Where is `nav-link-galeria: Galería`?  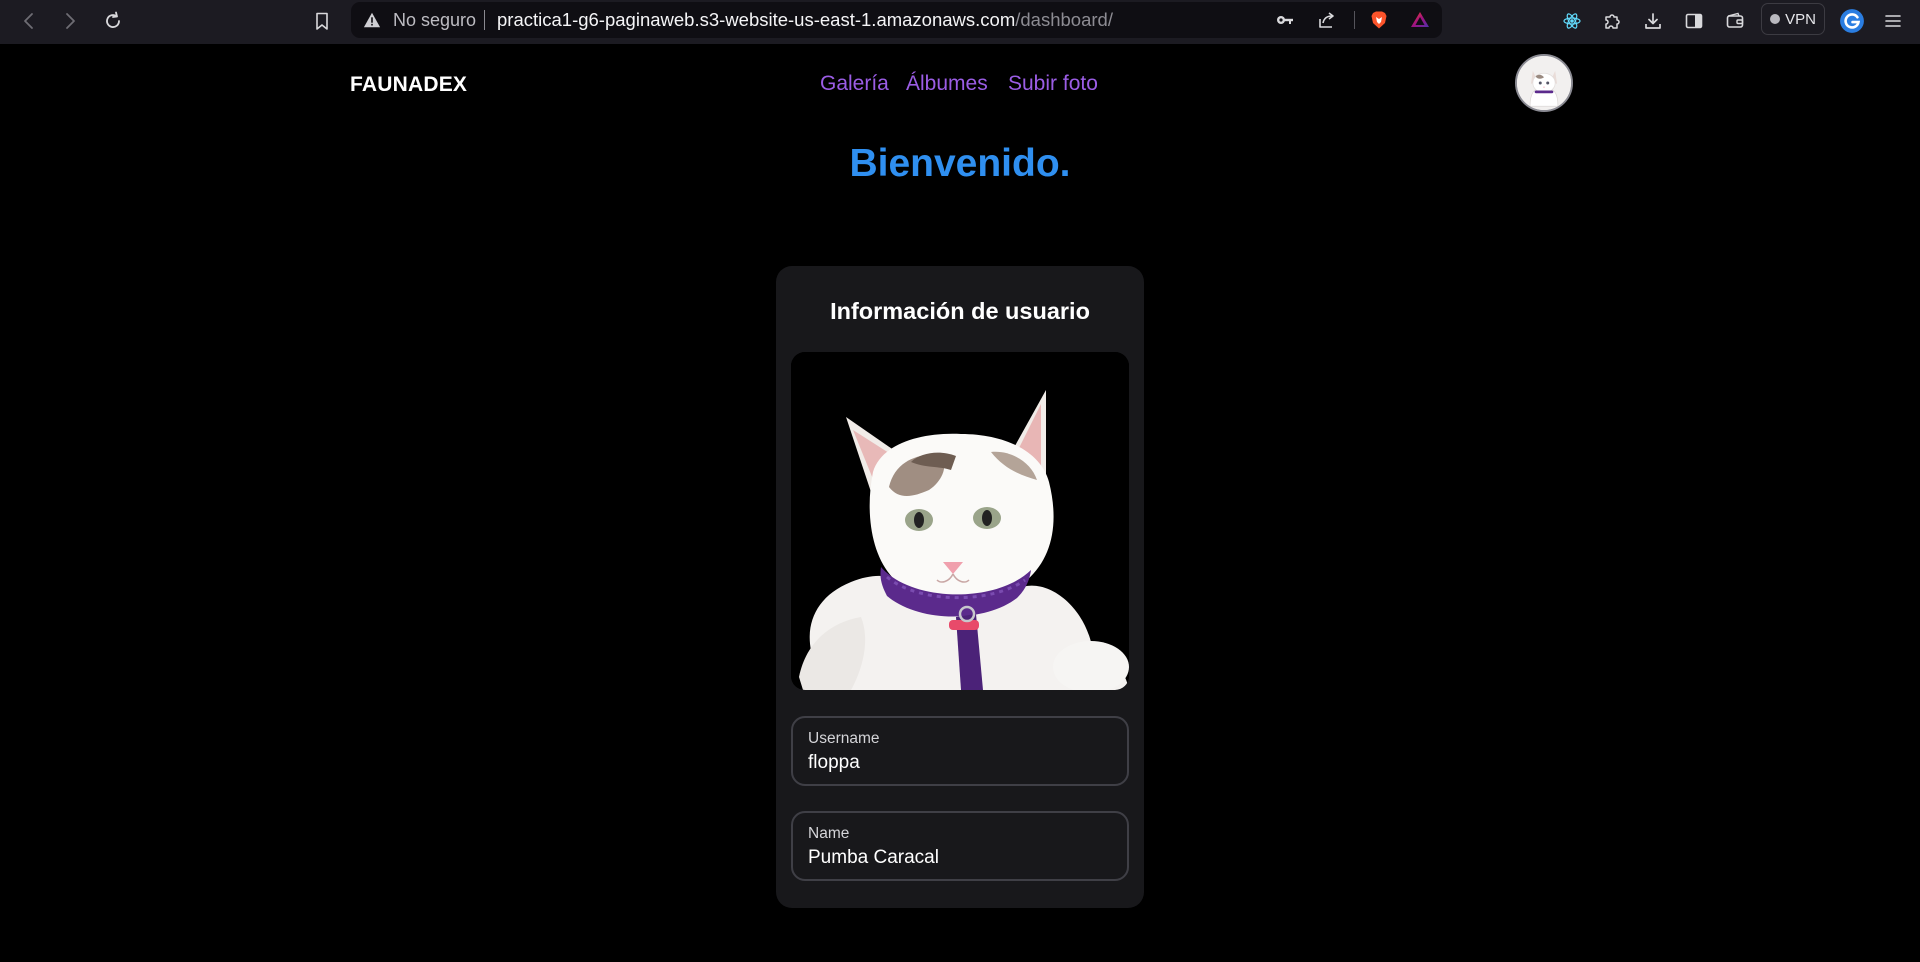 nav-link-galeria: Galería is located at coordinates (854, 84).